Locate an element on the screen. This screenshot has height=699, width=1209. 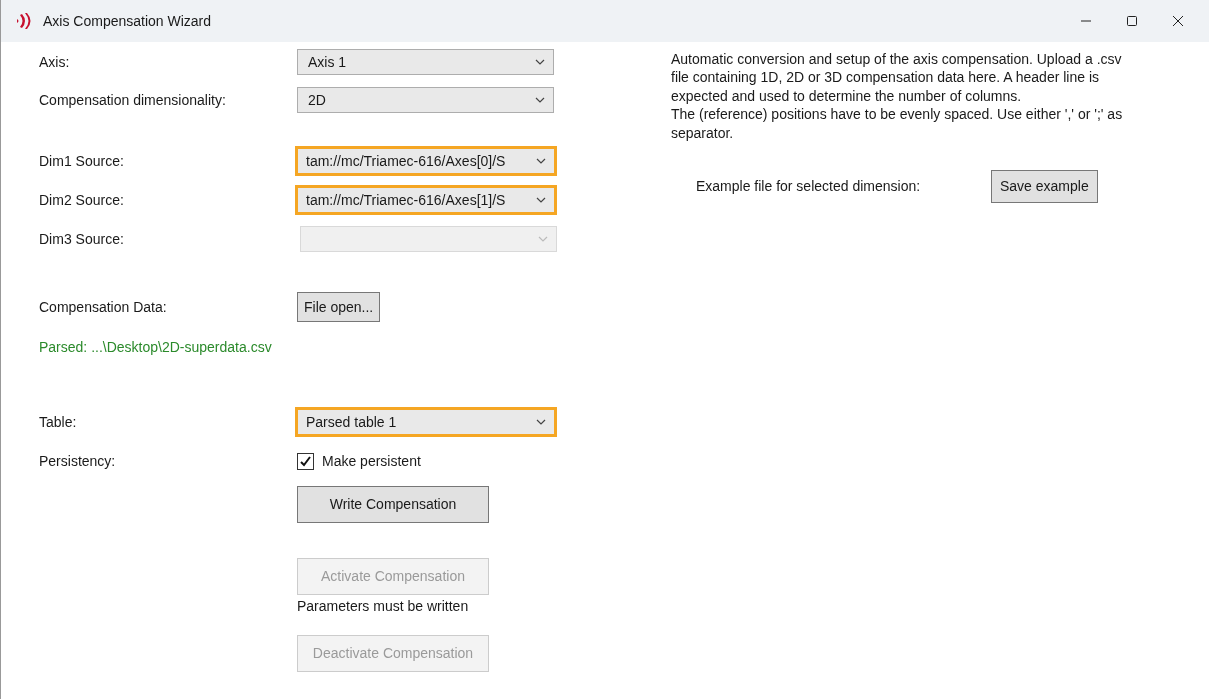
field-label: Table: is located at coordinates (58, 422).